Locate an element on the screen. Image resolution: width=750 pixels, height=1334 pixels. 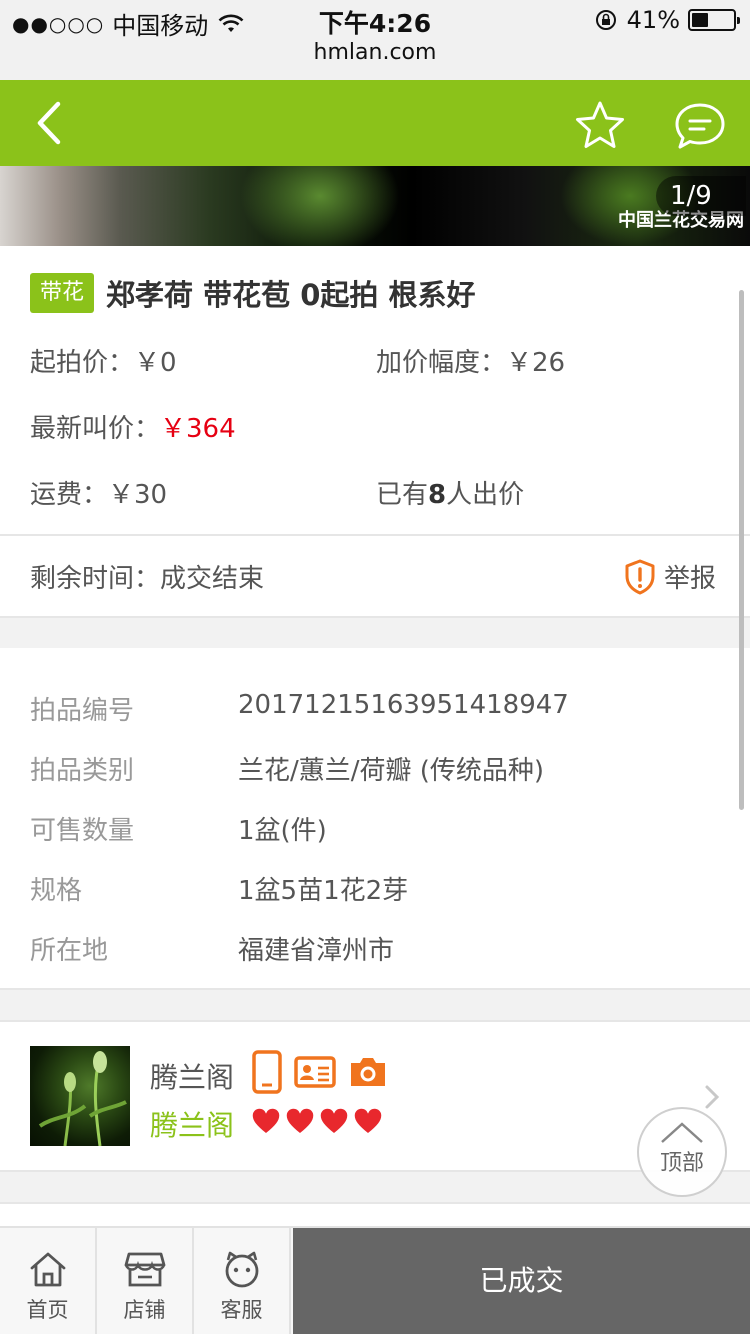
shipping-label: 运费： is located at coordinates (69, 495).